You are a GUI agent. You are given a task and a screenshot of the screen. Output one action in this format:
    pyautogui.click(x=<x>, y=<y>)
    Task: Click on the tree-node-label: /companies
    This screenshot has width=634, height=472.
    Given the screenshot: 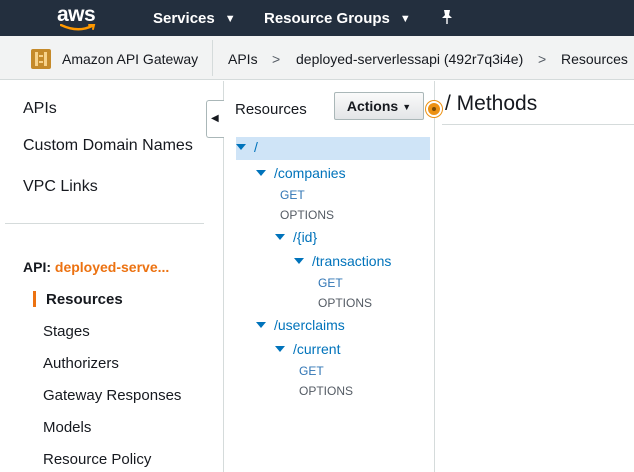 What is the action you would take?
    pyautogui.click(x=310, y=173)
    